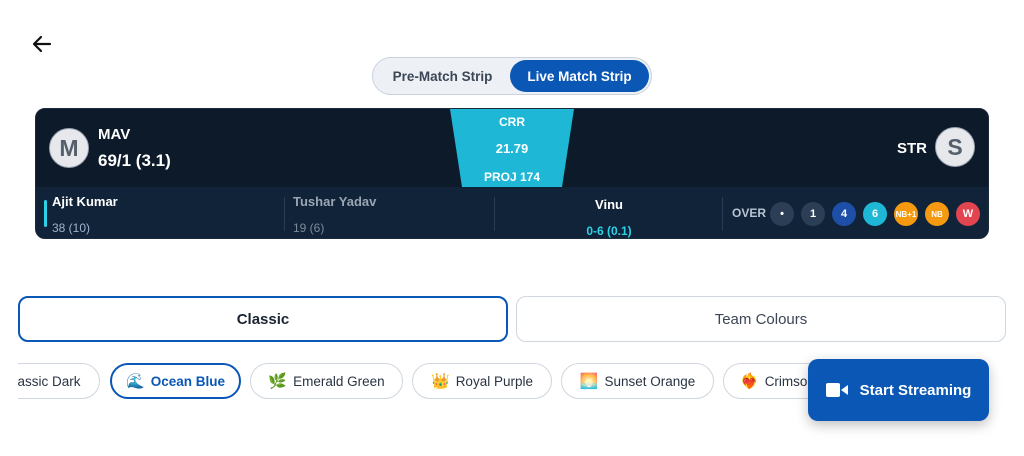 The width and height of the screenshot is (1024, 456). Describe the element at coordinates (339, 381) in the screenshot. I see `theme-chip-label: Emerald Green` at that location.